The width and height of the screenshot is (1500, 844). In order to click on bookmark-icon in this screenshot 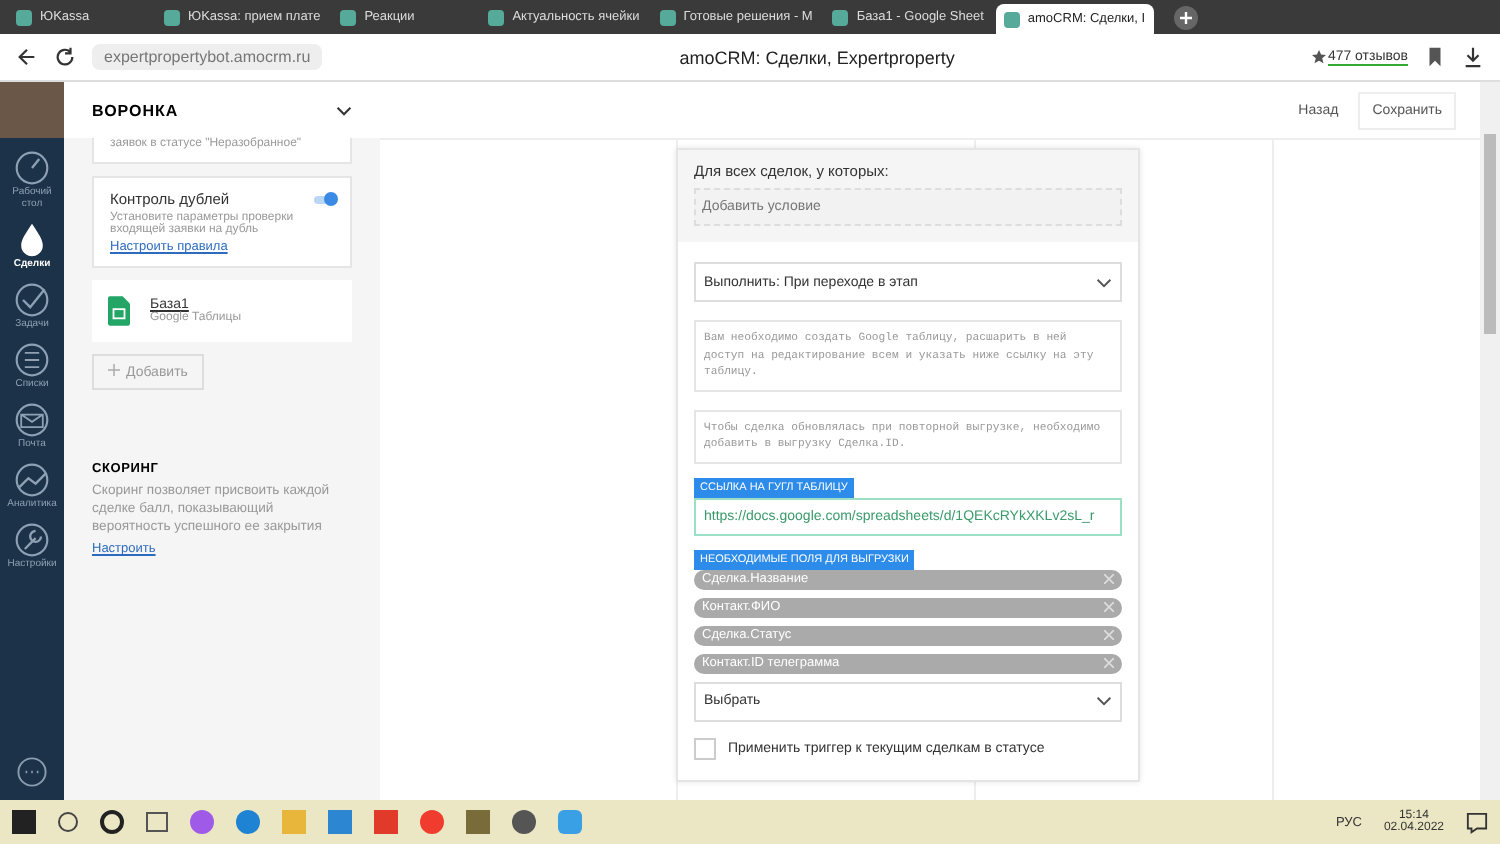, I will do `click(1435, 57)`.